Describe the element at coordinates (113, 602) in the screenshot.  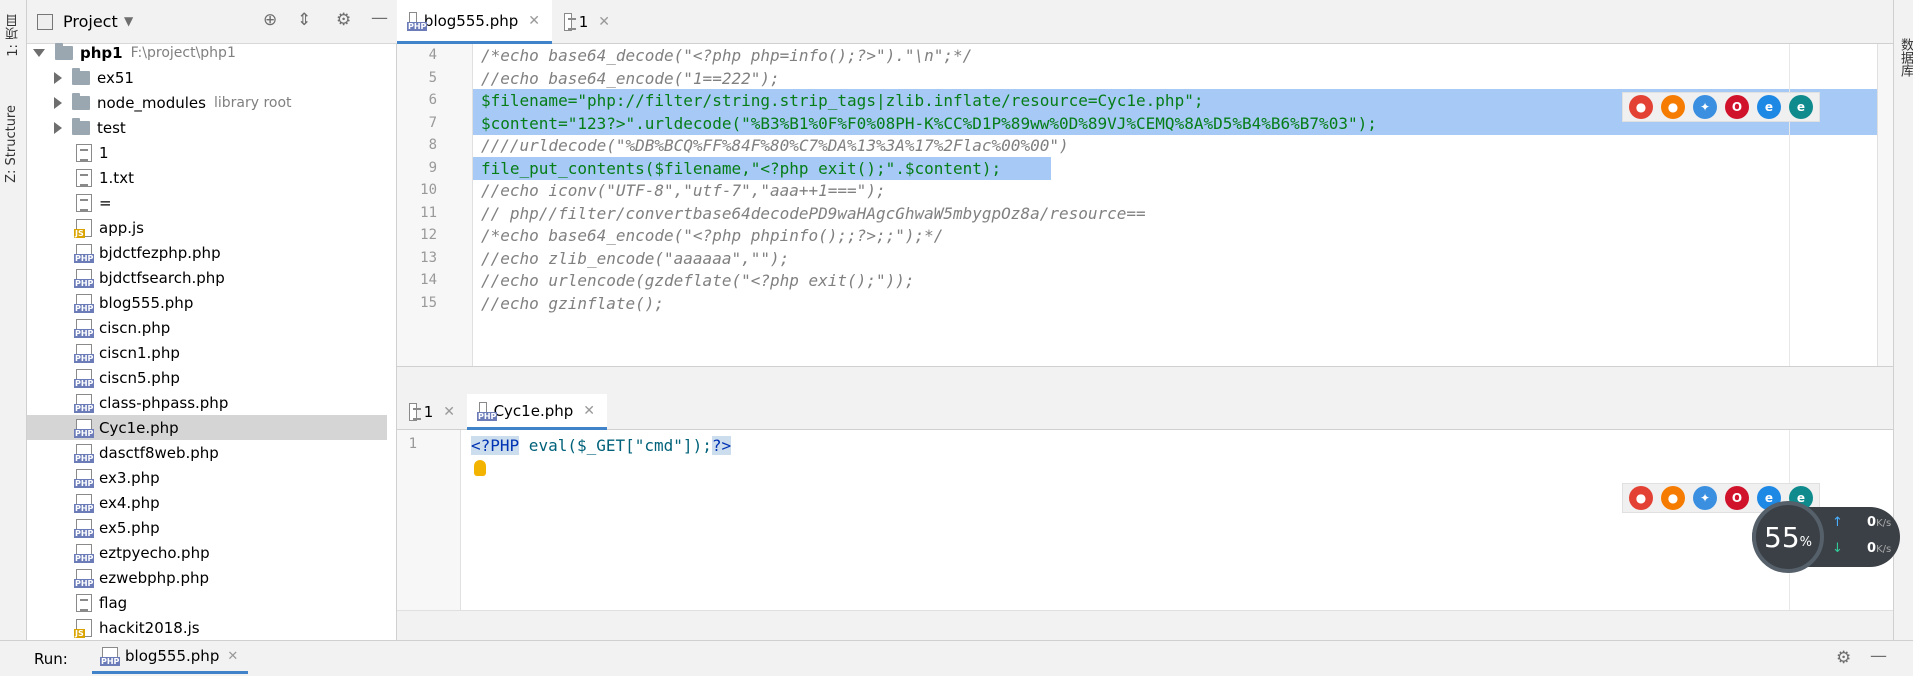
I see `tree-item-label: flag` at that location.